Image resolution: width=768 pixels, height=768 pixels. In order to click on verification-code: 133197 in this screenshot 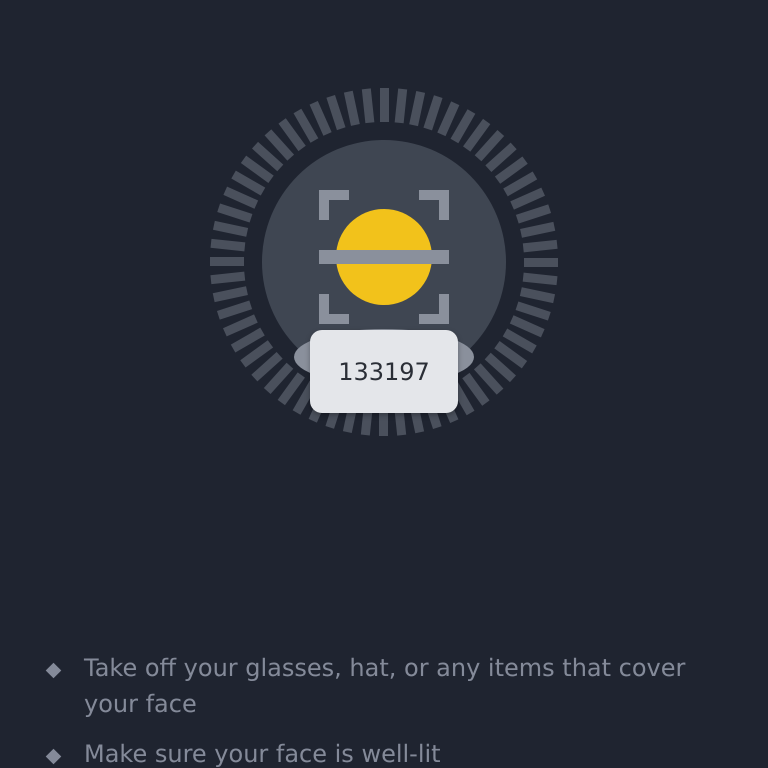, I will do `click(384, 371)`.